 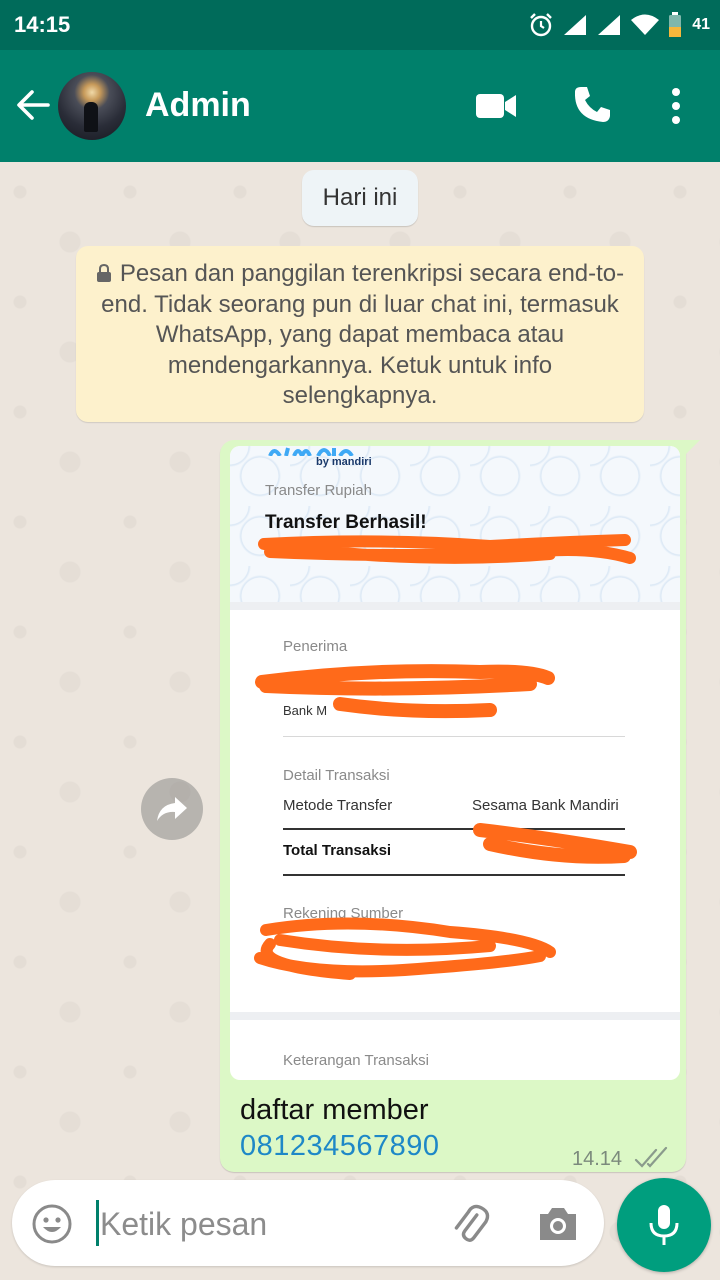 I want to click on contact-name: Admin, so click(x=198, y=105).